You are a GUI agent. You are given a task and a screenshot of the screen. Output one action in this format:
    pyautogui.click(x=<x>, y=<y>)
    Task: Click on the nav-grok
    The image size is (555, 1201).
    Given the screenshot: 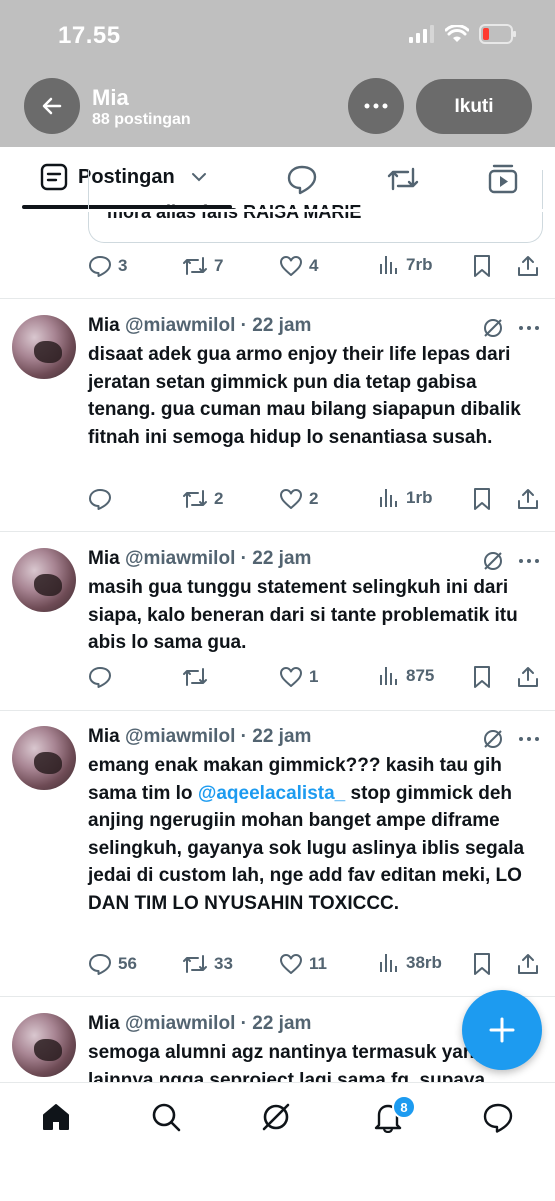 What is the action you would take?
    pyautogui.click(x=276, y=1119)
    